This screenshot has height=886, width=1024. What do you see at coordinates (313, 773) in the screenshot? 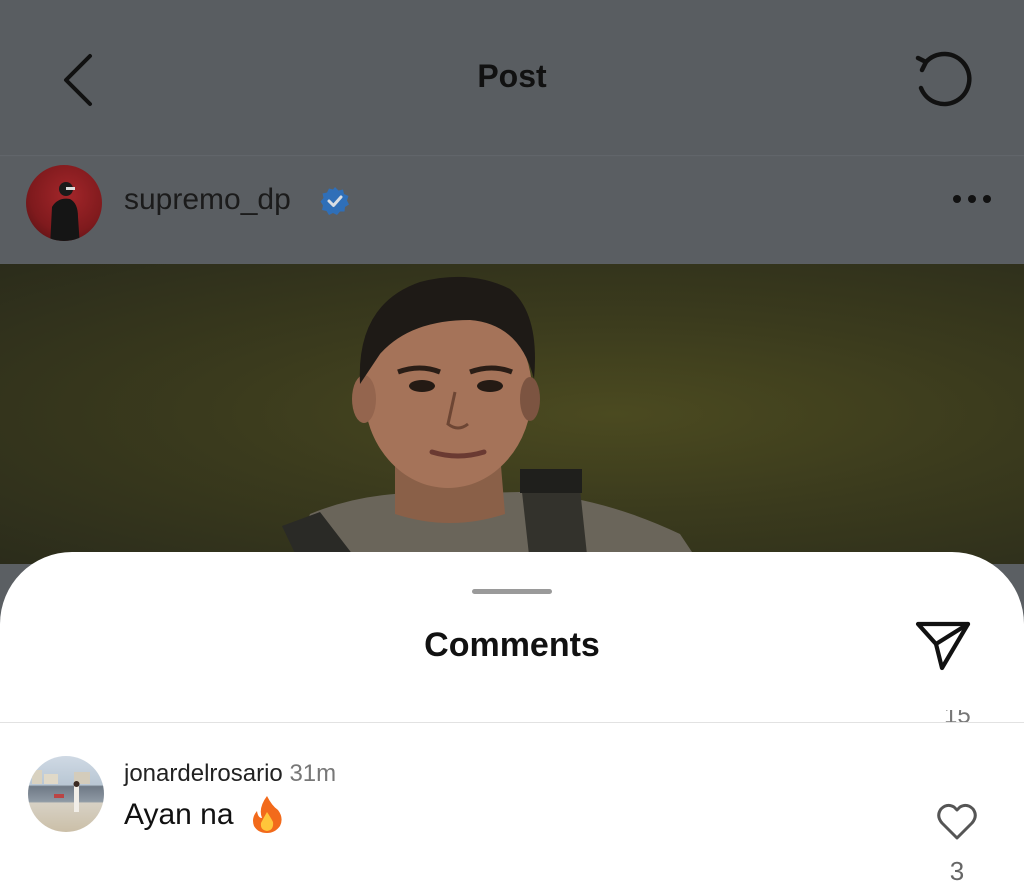
I see `comment-time: 31m` at bounding box center [313, 773].